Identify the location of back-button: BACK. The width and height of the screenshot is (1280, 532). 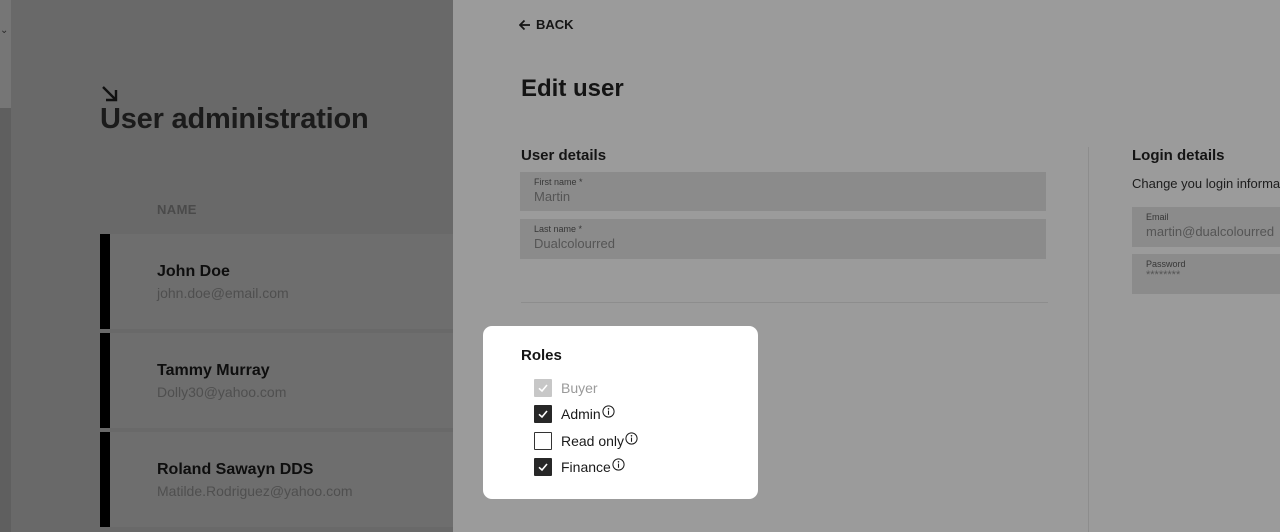
(546, 24).